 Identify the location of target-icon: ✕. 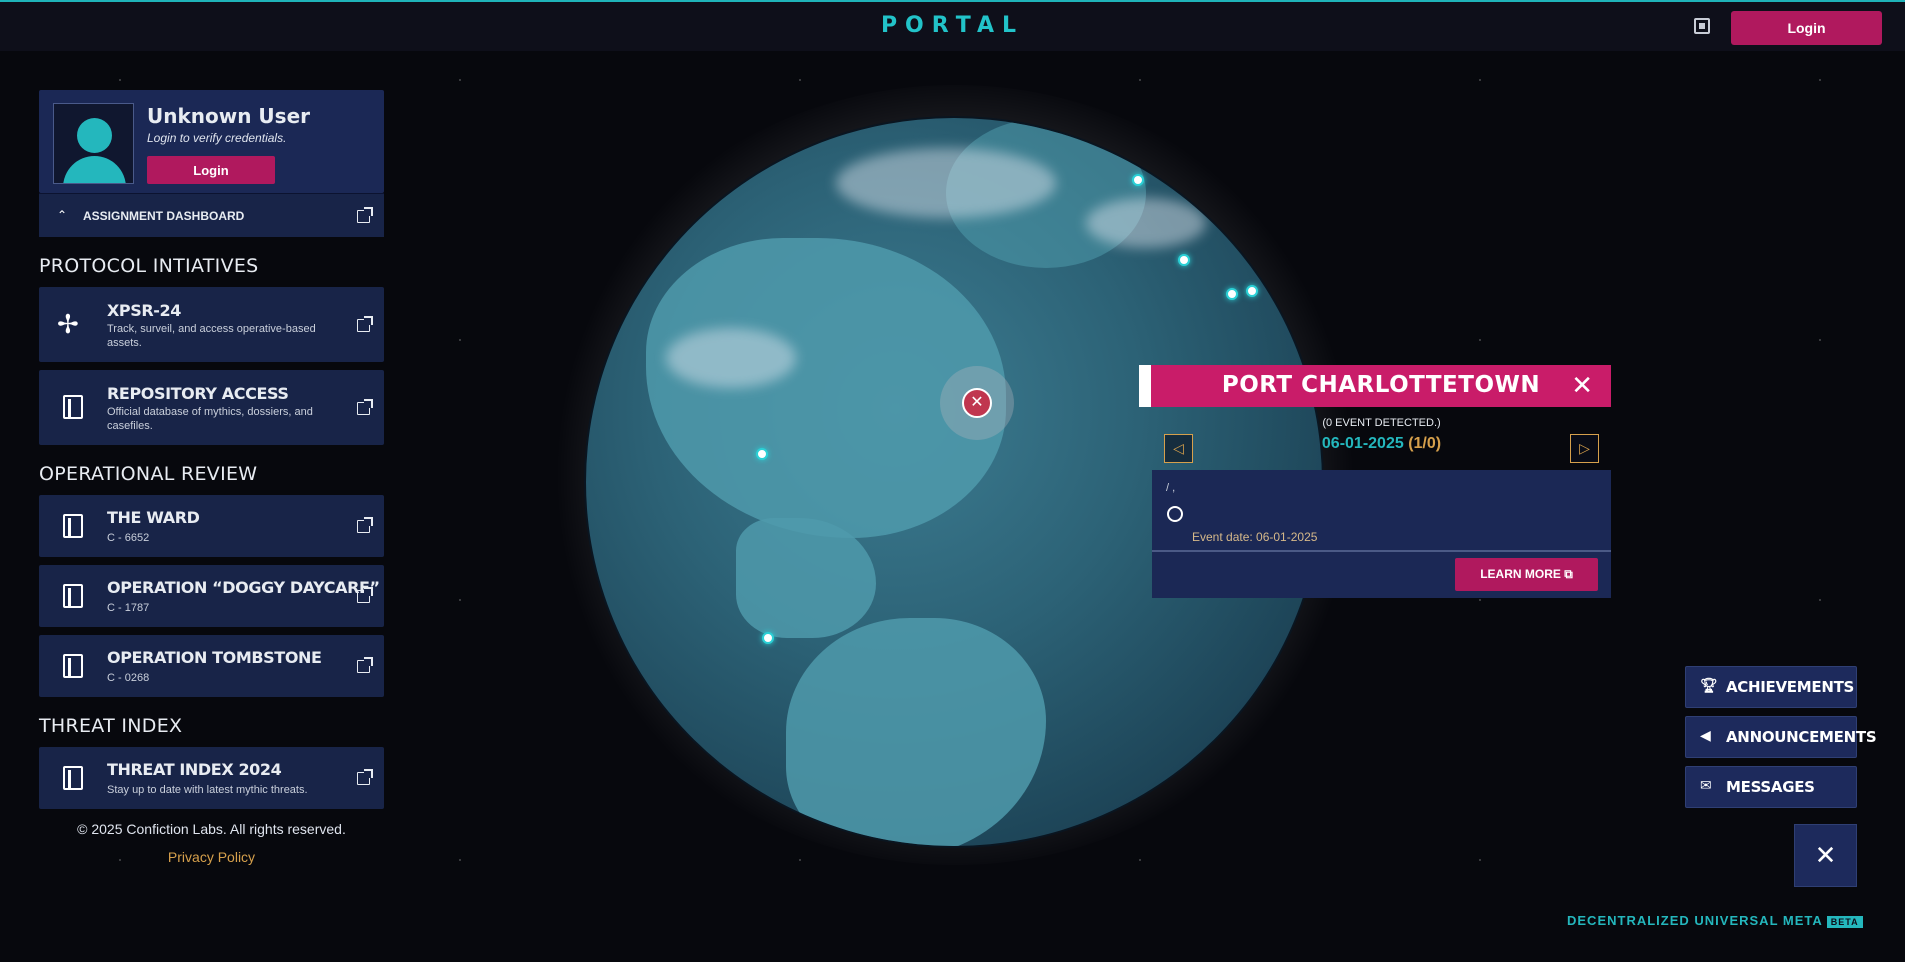
(977, 403).